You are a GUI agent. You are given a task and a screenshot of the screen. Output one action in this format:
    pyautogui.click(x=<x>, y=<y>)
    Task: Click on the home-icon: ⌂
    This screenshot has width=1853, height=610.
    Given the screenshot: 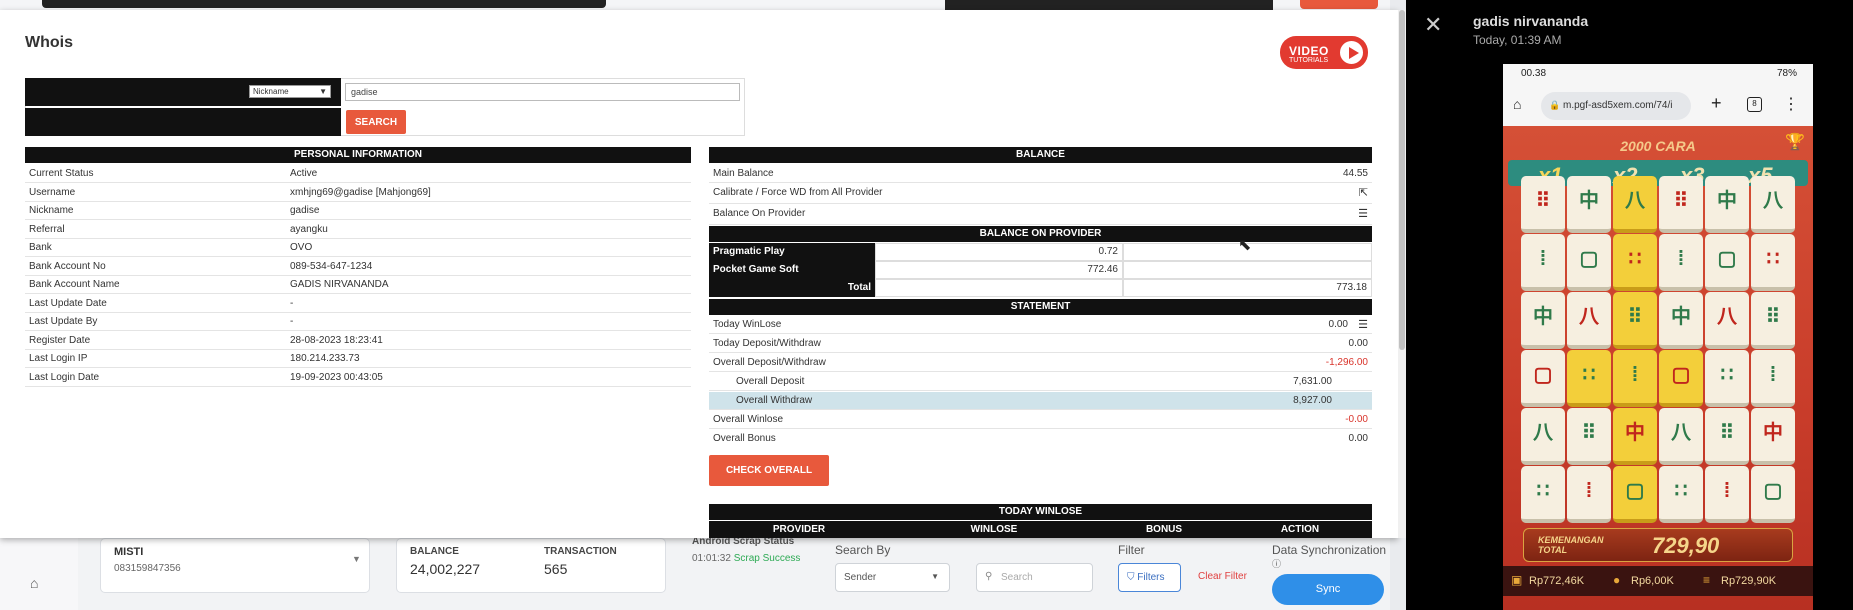 What is the action you would take?
    pyautogui.click(x=1517, y=104)
    